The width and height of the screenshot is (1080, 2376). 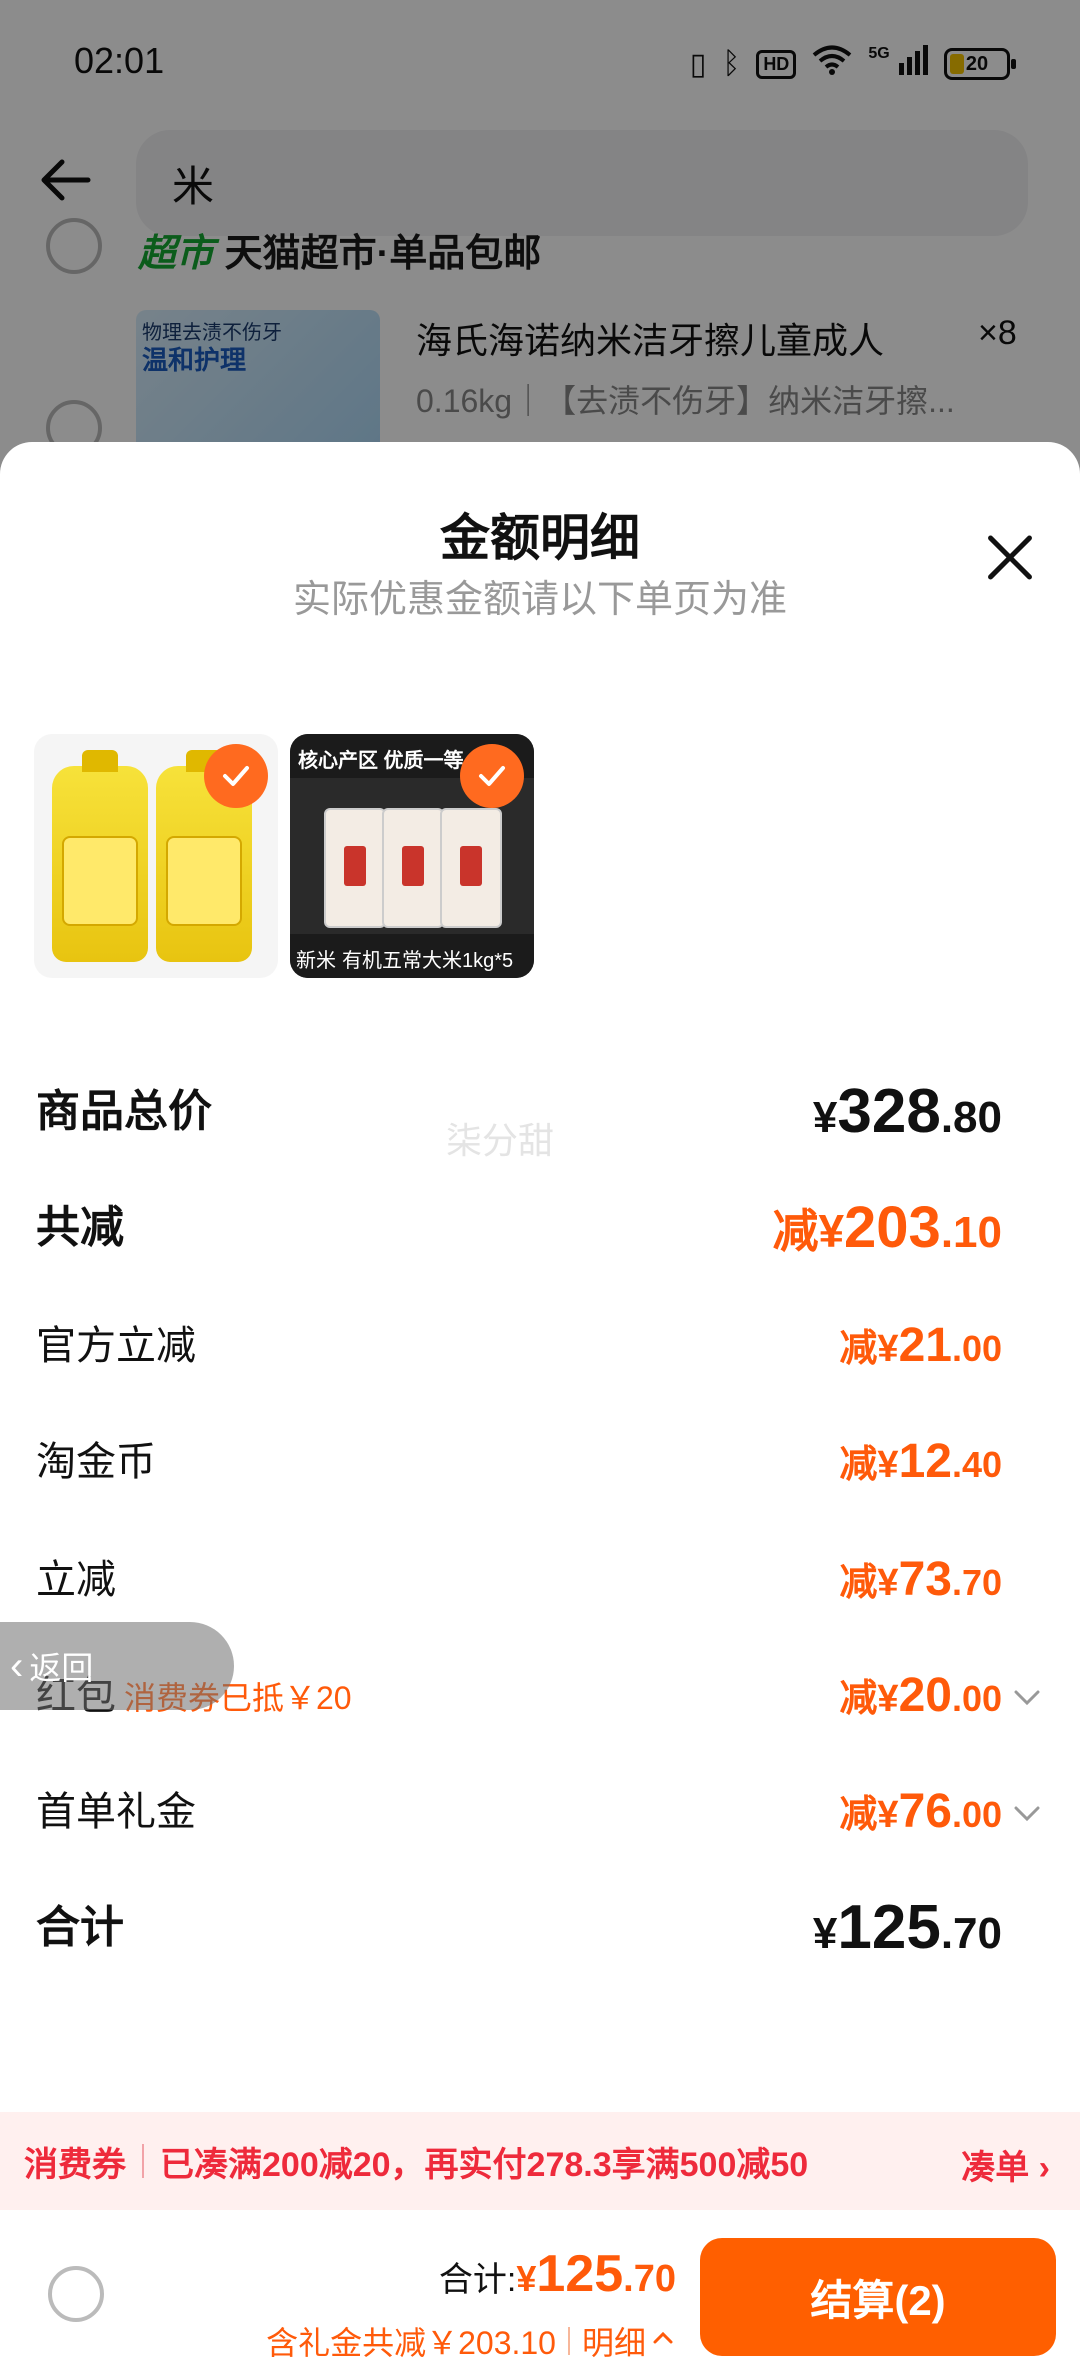 What do you see at coordinates (568, 2341) in the screenshot?
I see `discount-divider` at bounding box center [568, 2341].